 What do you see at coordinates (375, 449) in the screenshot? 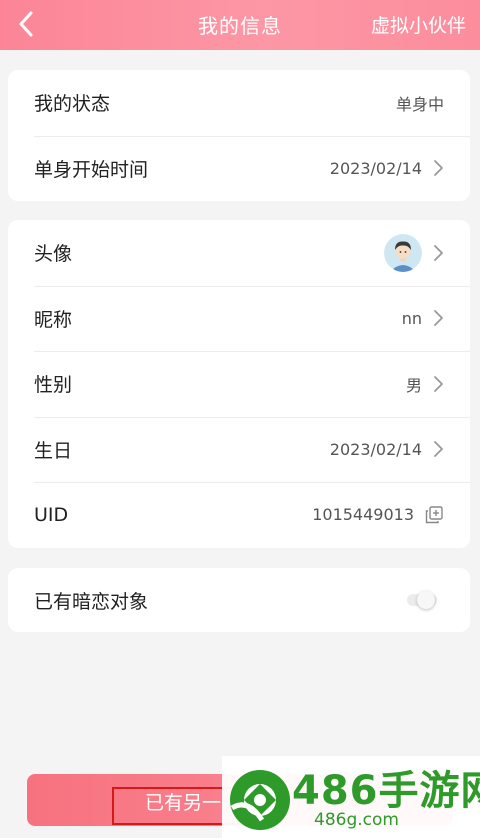
I see `birthday-value: 2023/02/14` at bounding box center [375, 449].